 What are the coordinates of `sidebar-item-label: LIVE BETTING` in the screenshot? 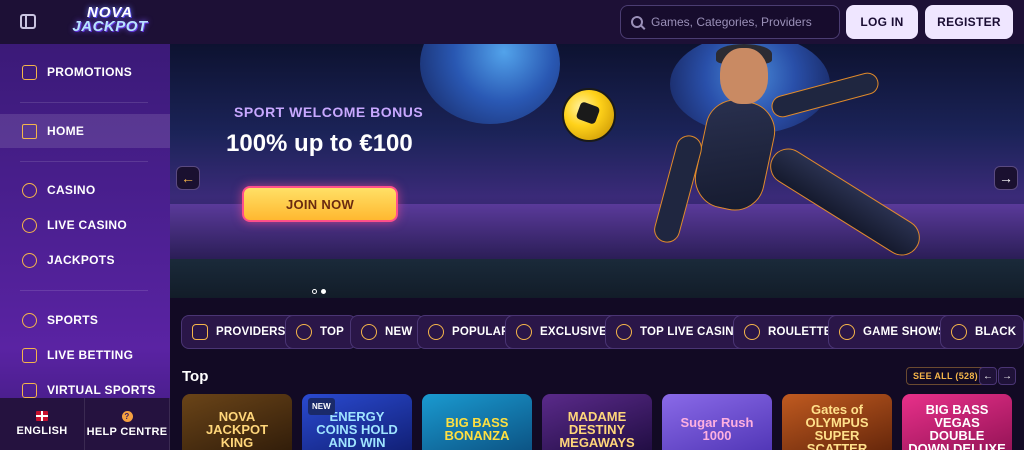 It's located at (90, 355).